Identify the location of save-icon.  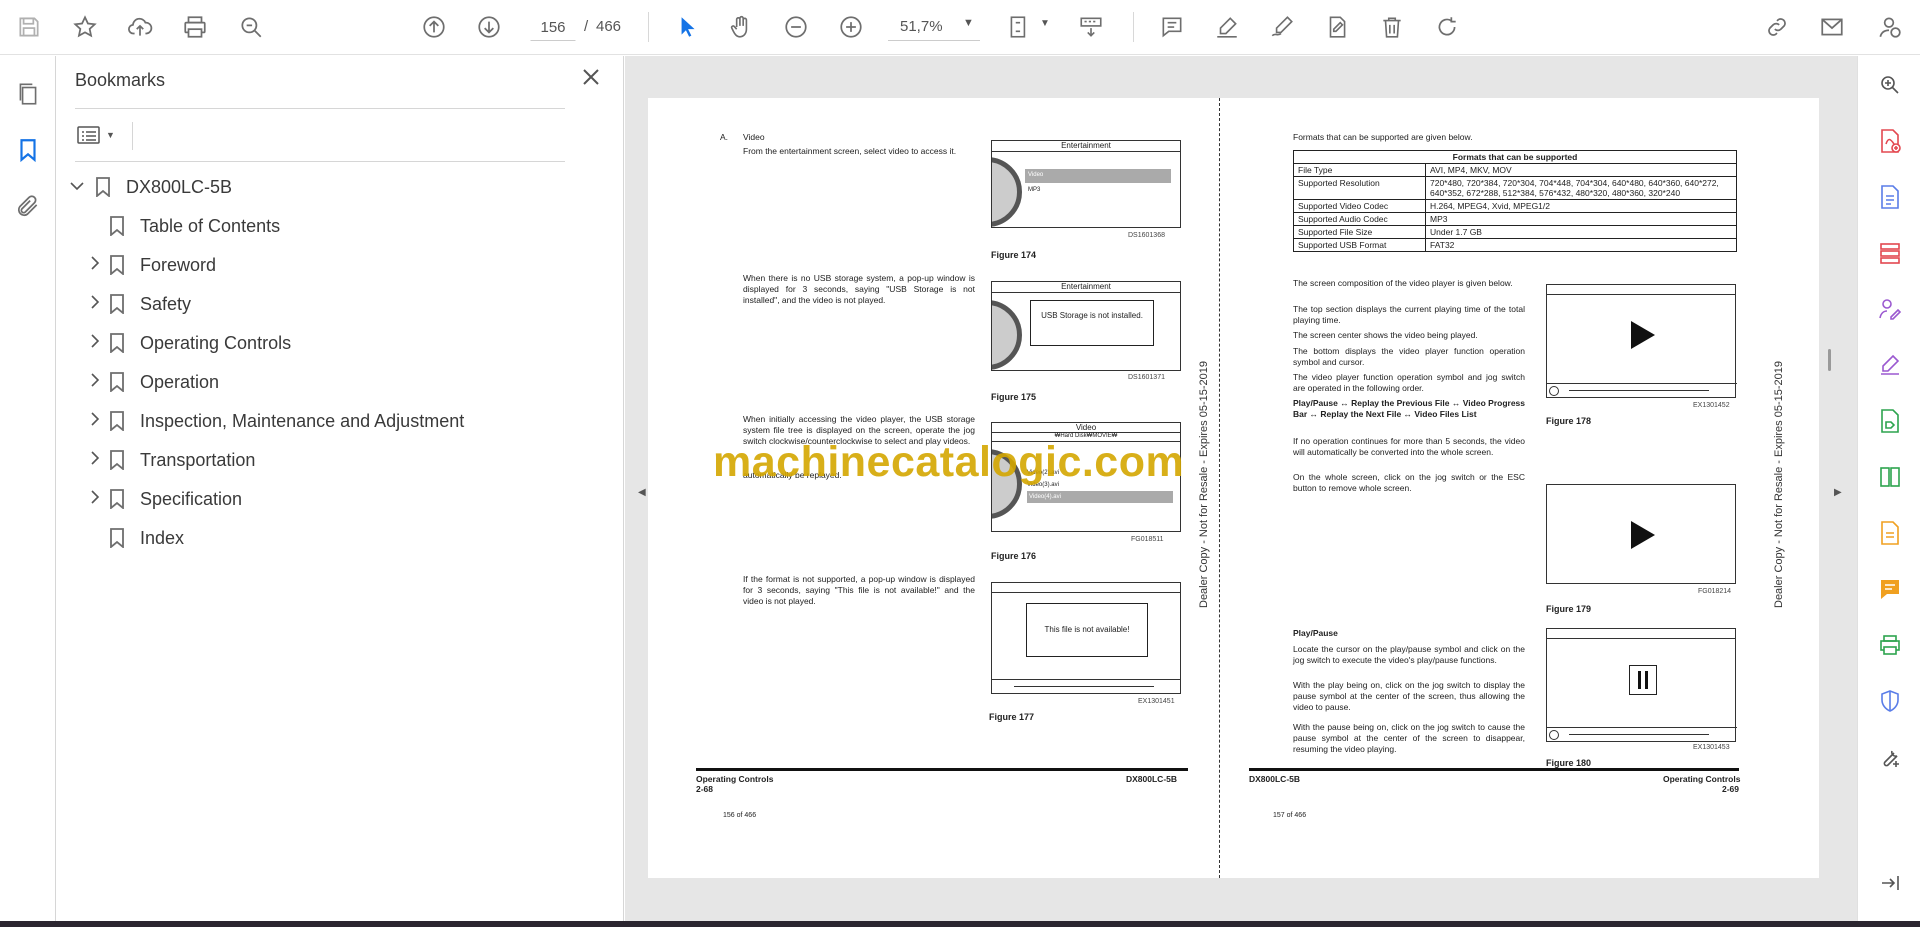
(29, 27).